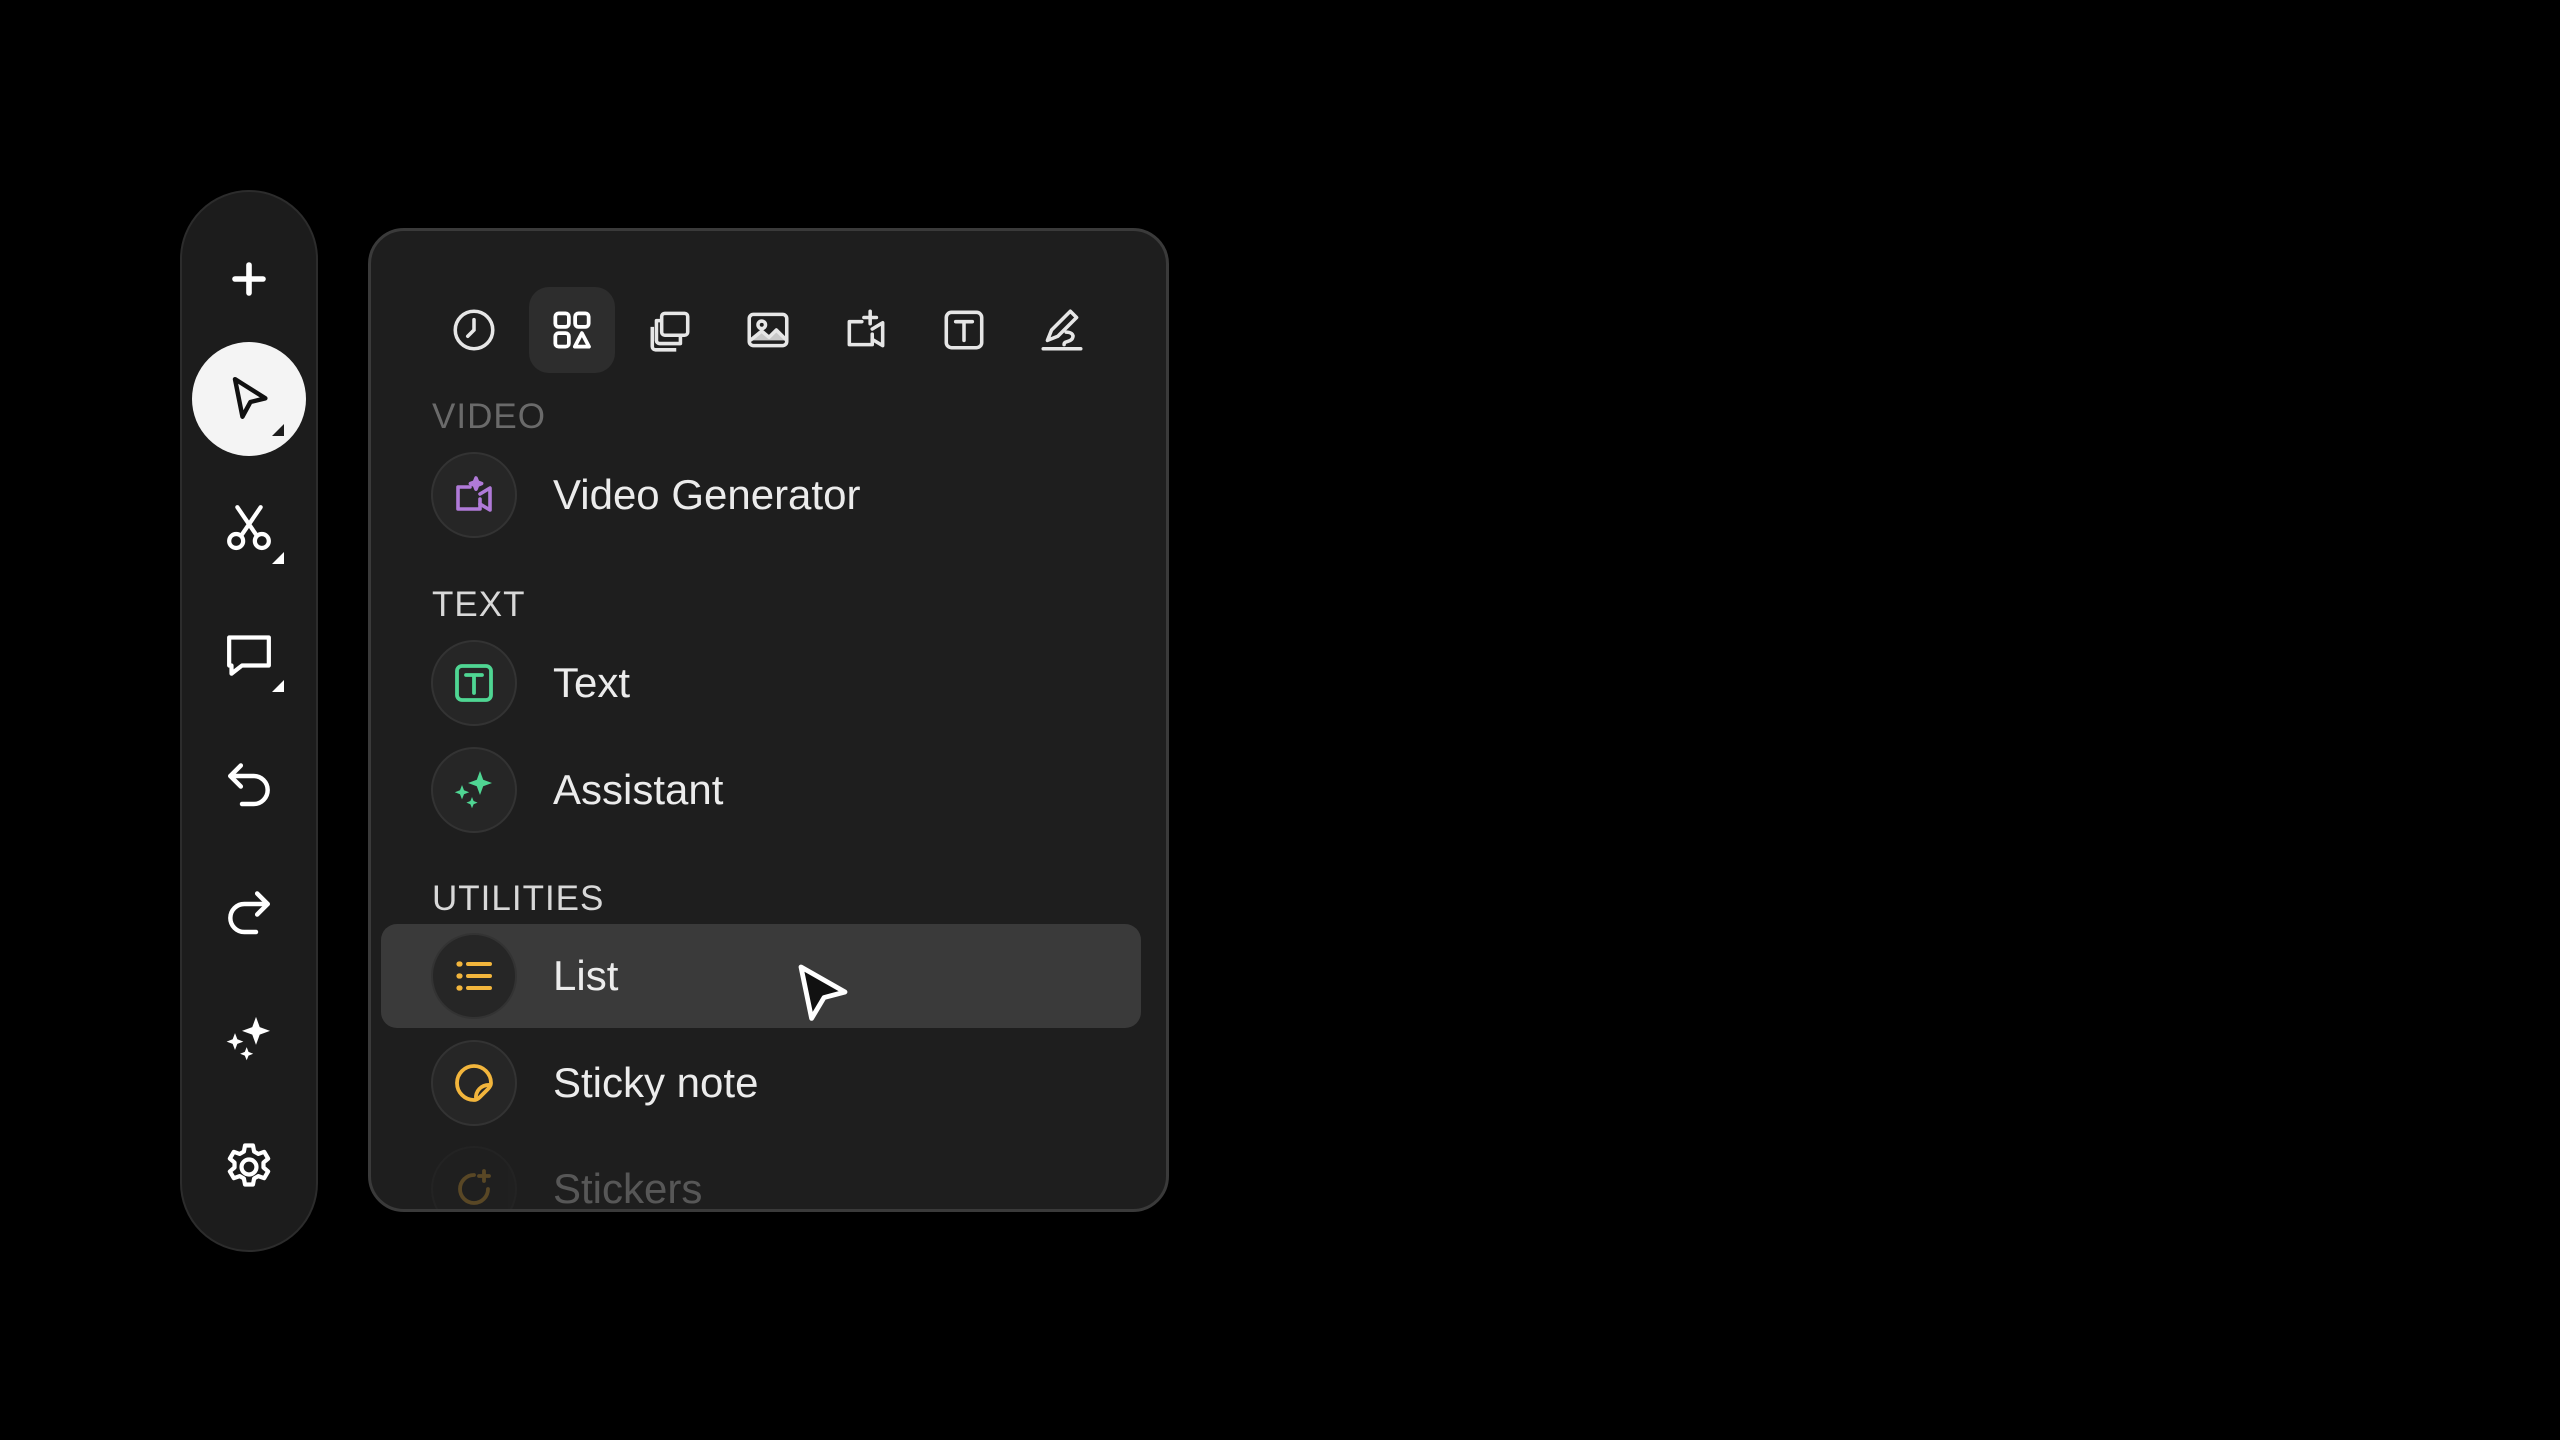  I want to click on ai-tool-button, so click(249, 1039).